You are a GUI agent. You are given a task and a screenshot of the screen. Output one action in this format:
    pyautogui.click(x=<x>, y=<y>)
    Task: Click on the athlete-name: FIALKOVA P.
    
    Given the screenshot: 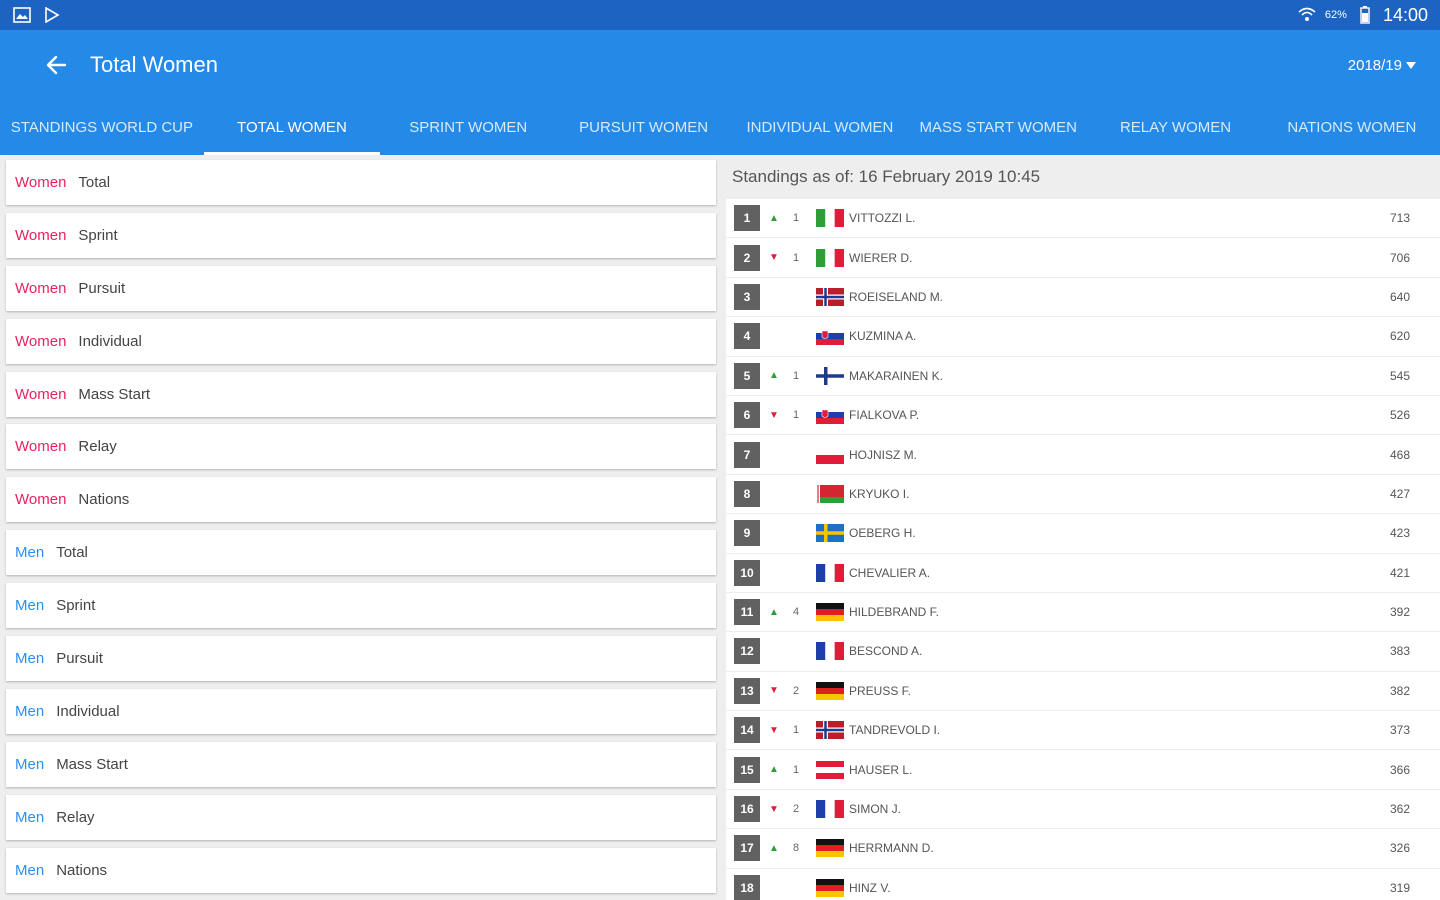 What is the action you would take?
    pyautogui.click(x=884, y=415)
    